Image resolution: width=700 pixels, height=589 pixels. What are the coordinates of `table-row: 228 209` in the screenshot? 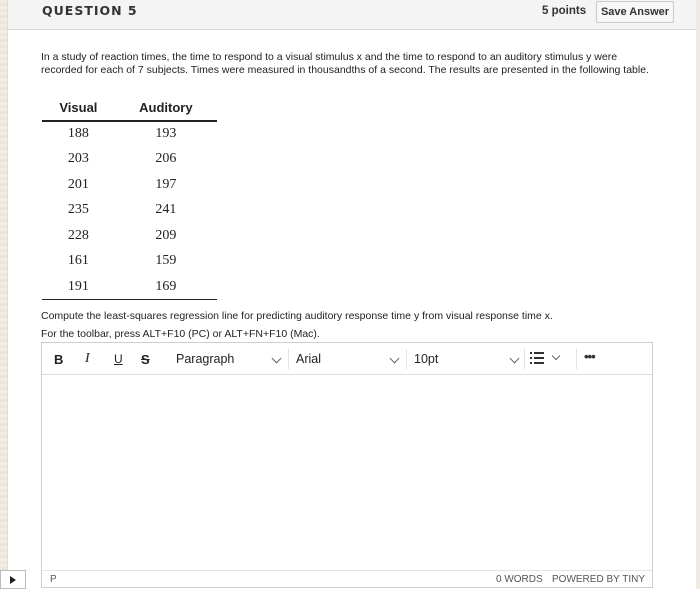 It's located at (129, 236).